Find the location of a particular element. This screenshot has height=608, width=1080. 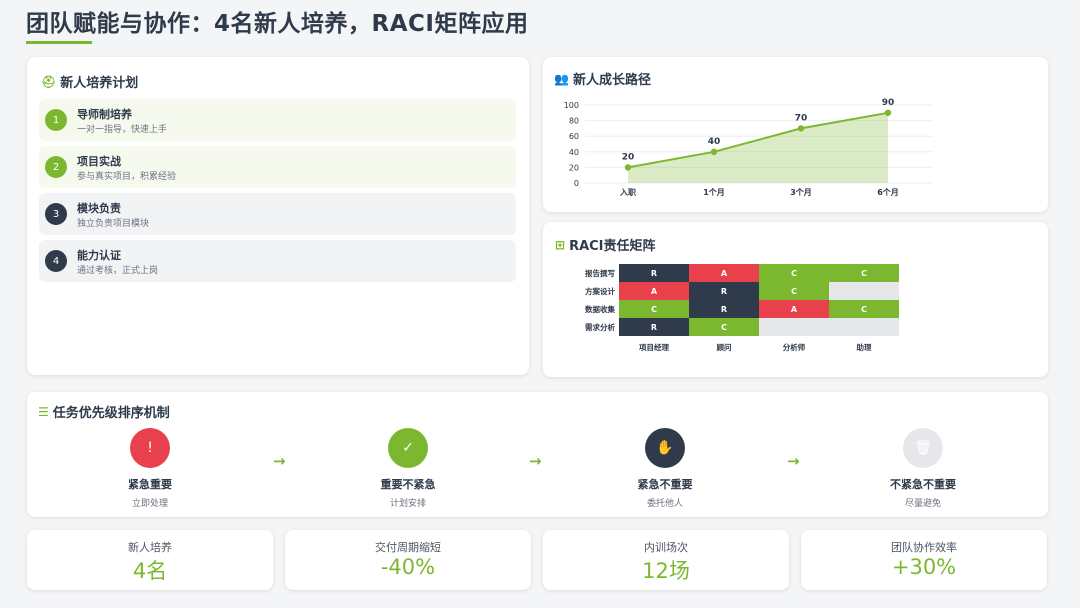

stat-value: +30% is located at coordinates (924, 567).